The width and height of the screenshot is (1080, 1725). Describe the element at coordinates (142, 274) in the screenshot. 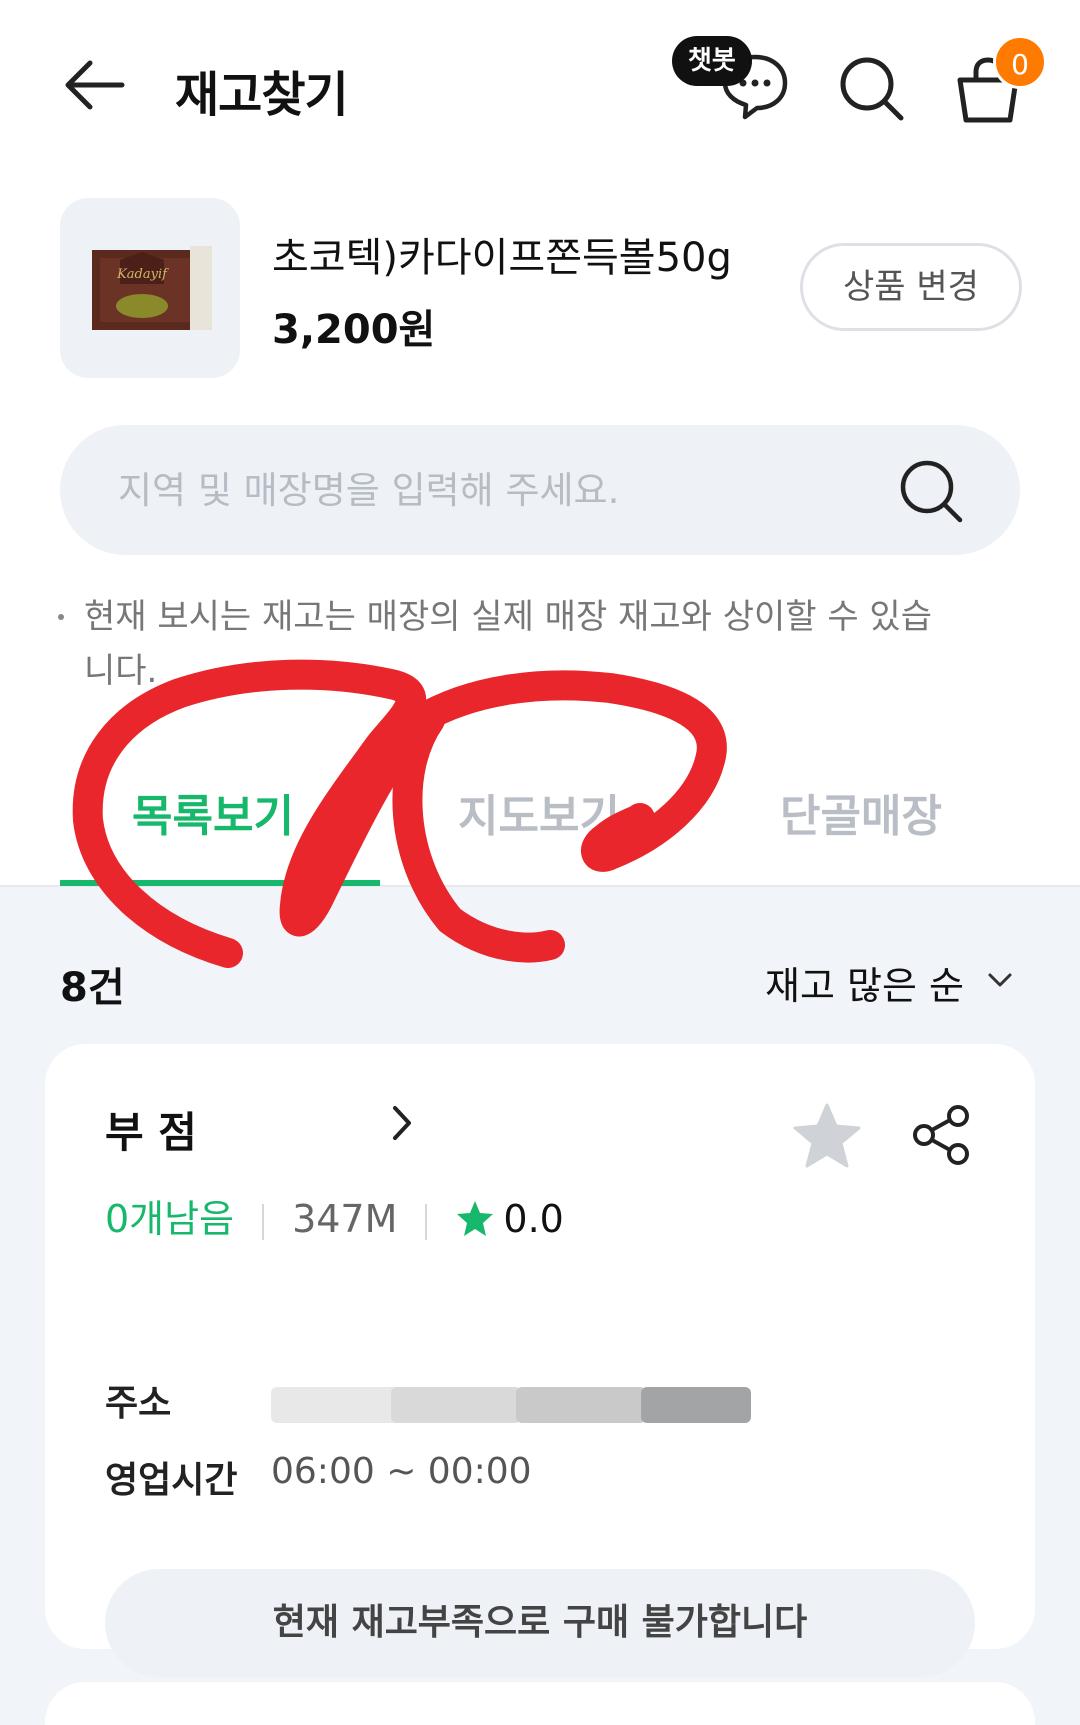

I see `svg-text: Kadayif` at that location.